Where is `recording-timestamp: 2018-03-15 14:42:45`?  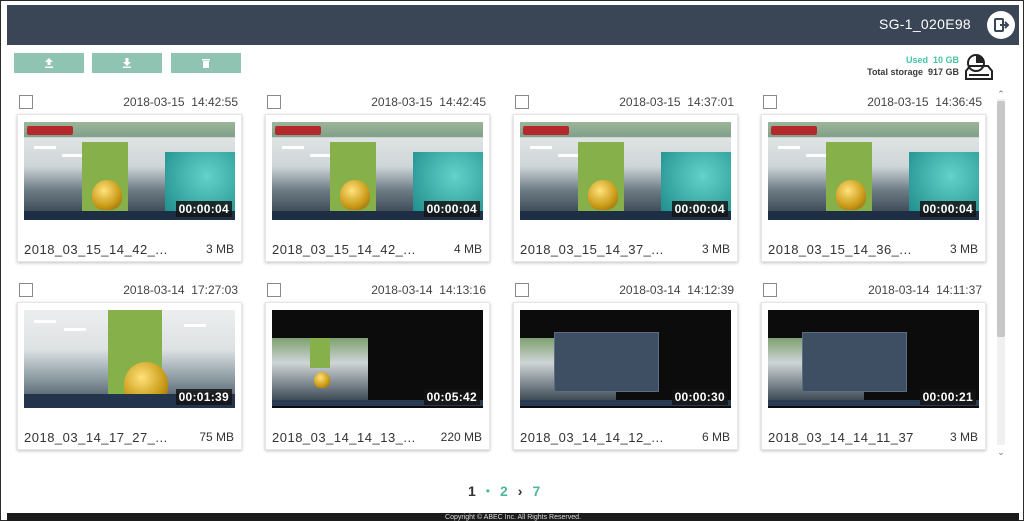 recording-timestamp: 2018-03-15 14:42:45 is located at coordinates (428, 102).